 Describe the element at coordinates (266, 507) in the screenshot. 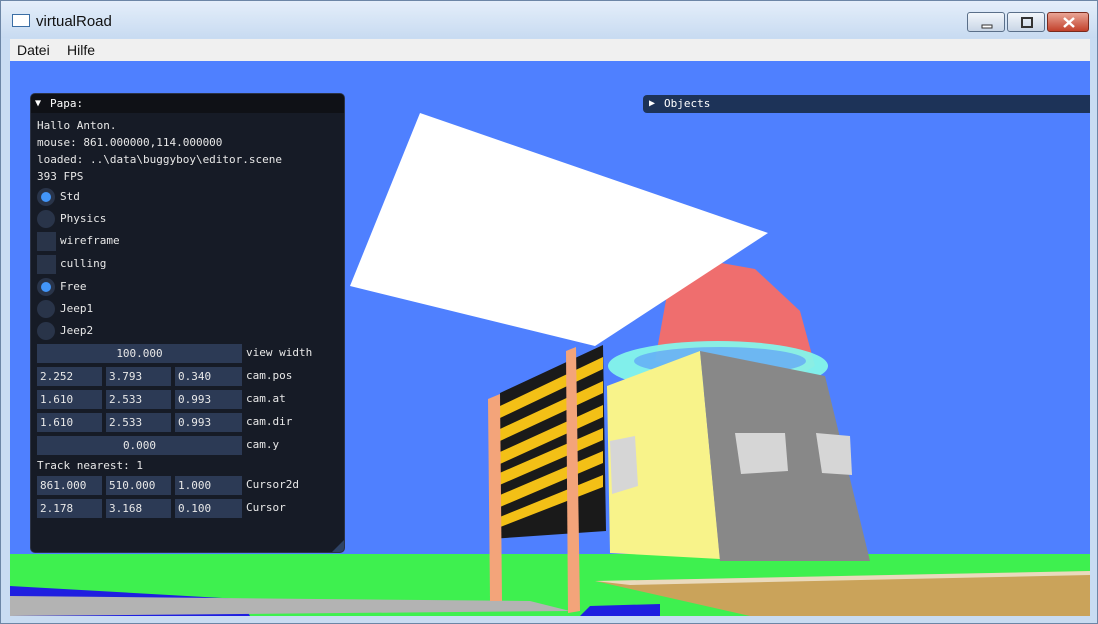

I see `cursor-label: Cursor` at that location.